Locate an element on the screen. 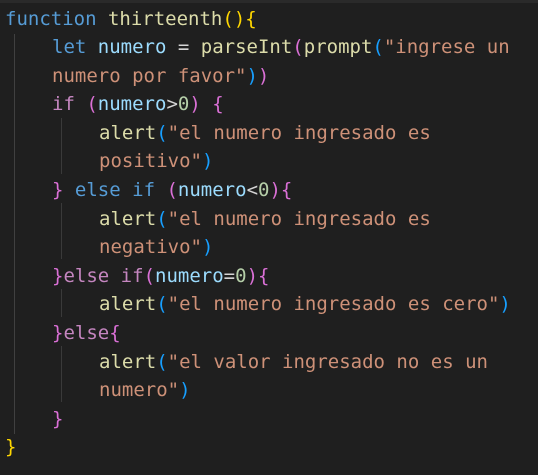 The width and height of the screenshot is (538, 475). code-line: }else if(numero=0){ is located at coordinates (160, 276).